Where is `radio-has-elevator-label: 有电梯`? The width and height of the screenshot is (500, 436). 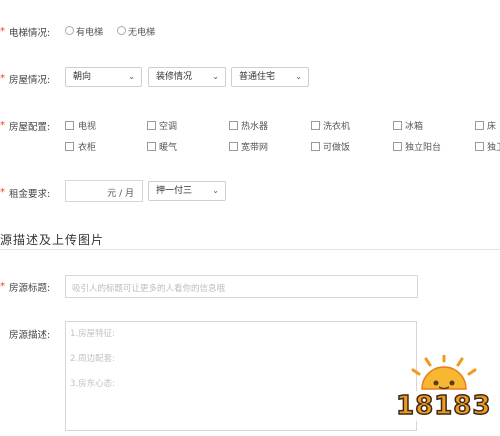
radio-has-elevator-label: 有电梯 is located at coordinates (89, 31).